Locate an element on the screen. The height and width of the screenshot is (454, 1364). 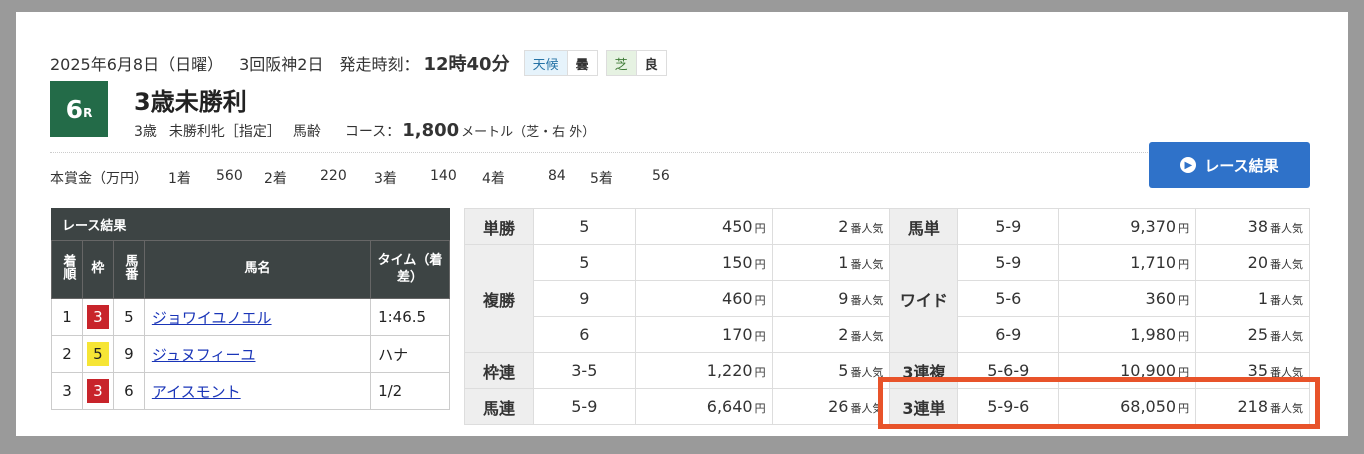
prize-amount: 84 is located at coordinates (557, 176).